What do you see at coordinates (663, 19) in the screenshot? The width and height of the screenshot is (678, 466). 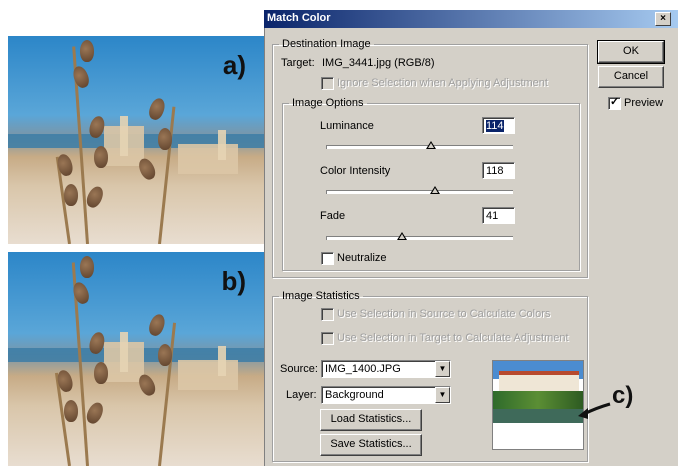 I see `close-icon: ×` at bounding box center [663, 19].